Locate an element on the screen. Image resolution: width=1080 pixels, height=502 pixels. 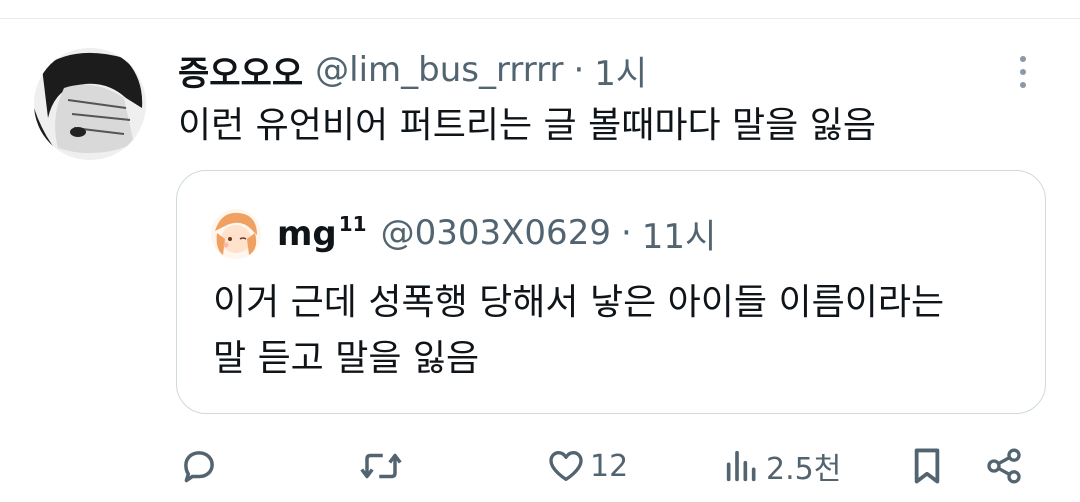
quoted-name-superscript: 11 is located at coordinates (352, 224).